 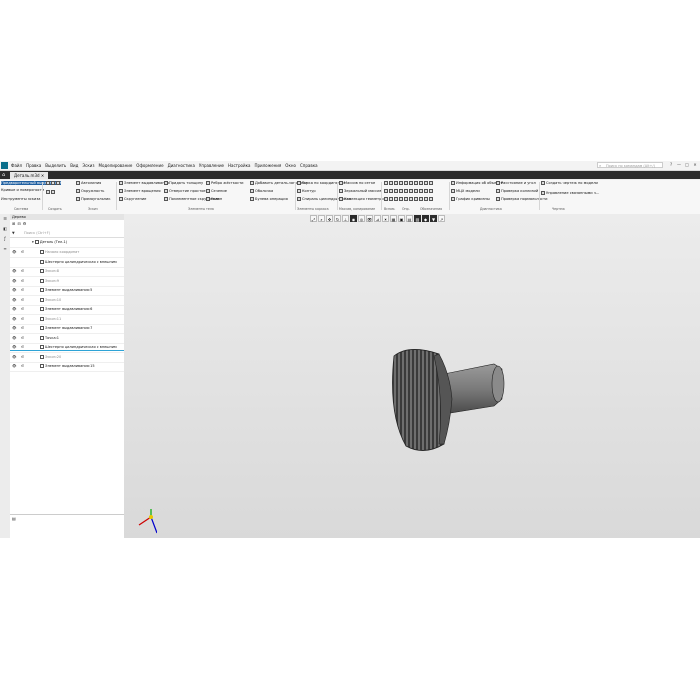 What do you see at coordinates (67, 301) in the screenshot?
I see `tree-item: 👁 ∈ Эскиз:10` at bounding box center [67, 301].